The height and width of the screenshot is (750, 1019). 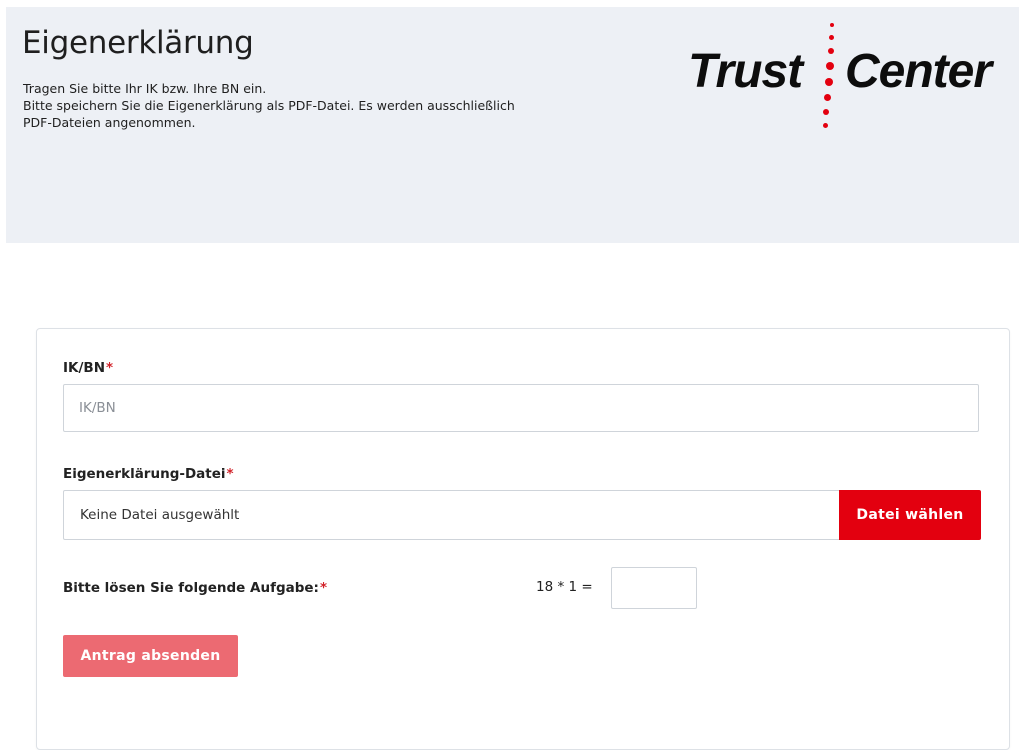 I want to click on captcha-answer-input, so click(x=654, y=588).